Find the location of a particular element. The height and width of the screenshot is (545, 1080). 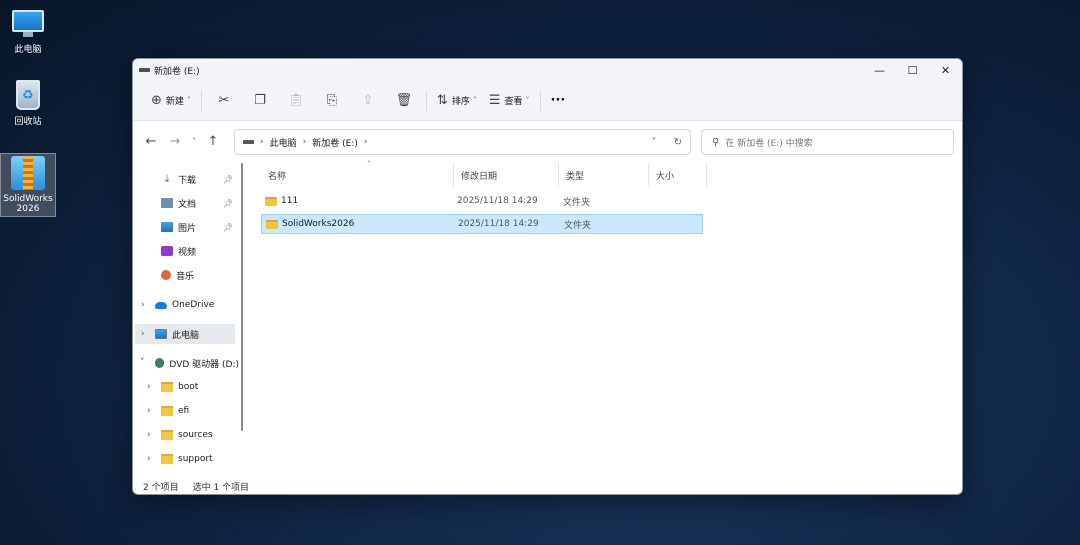

sidebar-item-label: 音乐 is located at coordinates (185, 276).